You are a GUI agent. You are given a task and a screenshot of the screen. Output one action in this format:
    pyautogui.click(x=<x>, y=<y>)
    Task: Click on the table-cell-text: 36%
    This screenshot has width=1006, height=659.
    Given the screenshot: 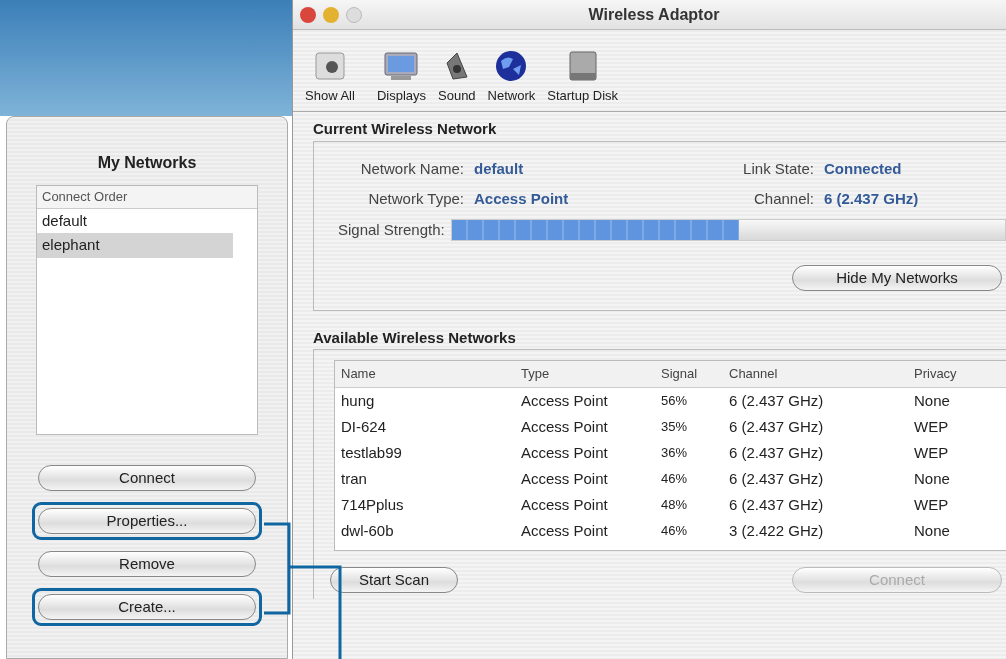 What is the action you would take?
    pyautogui.click(x=674, y=453)
    